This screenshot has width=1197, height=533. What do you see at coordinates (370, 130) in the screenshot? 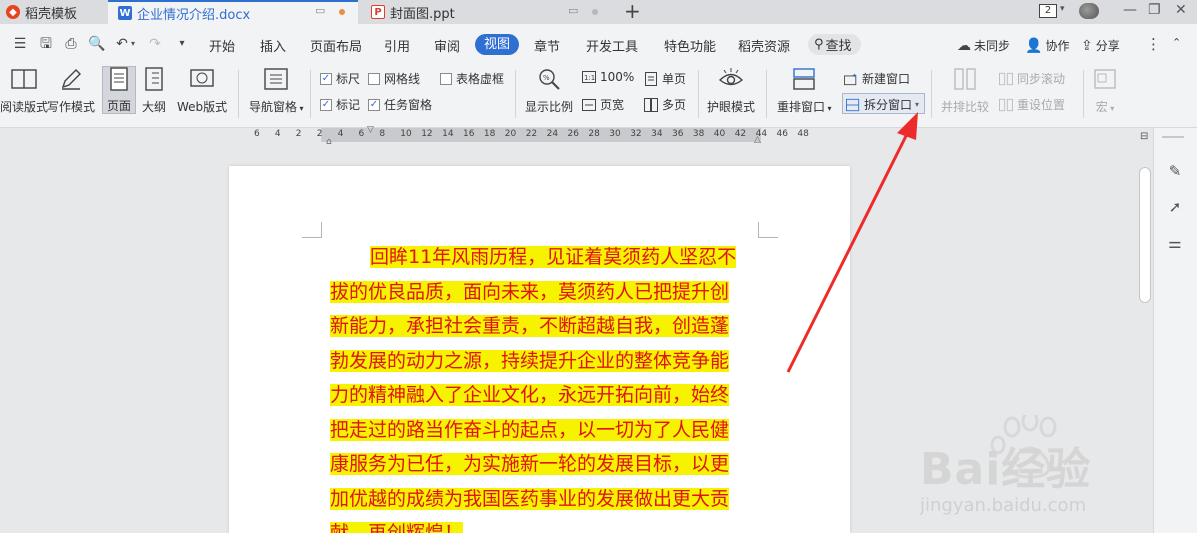
I see `first-line-indent-icon: ▽` at bounding box center [370, 130].